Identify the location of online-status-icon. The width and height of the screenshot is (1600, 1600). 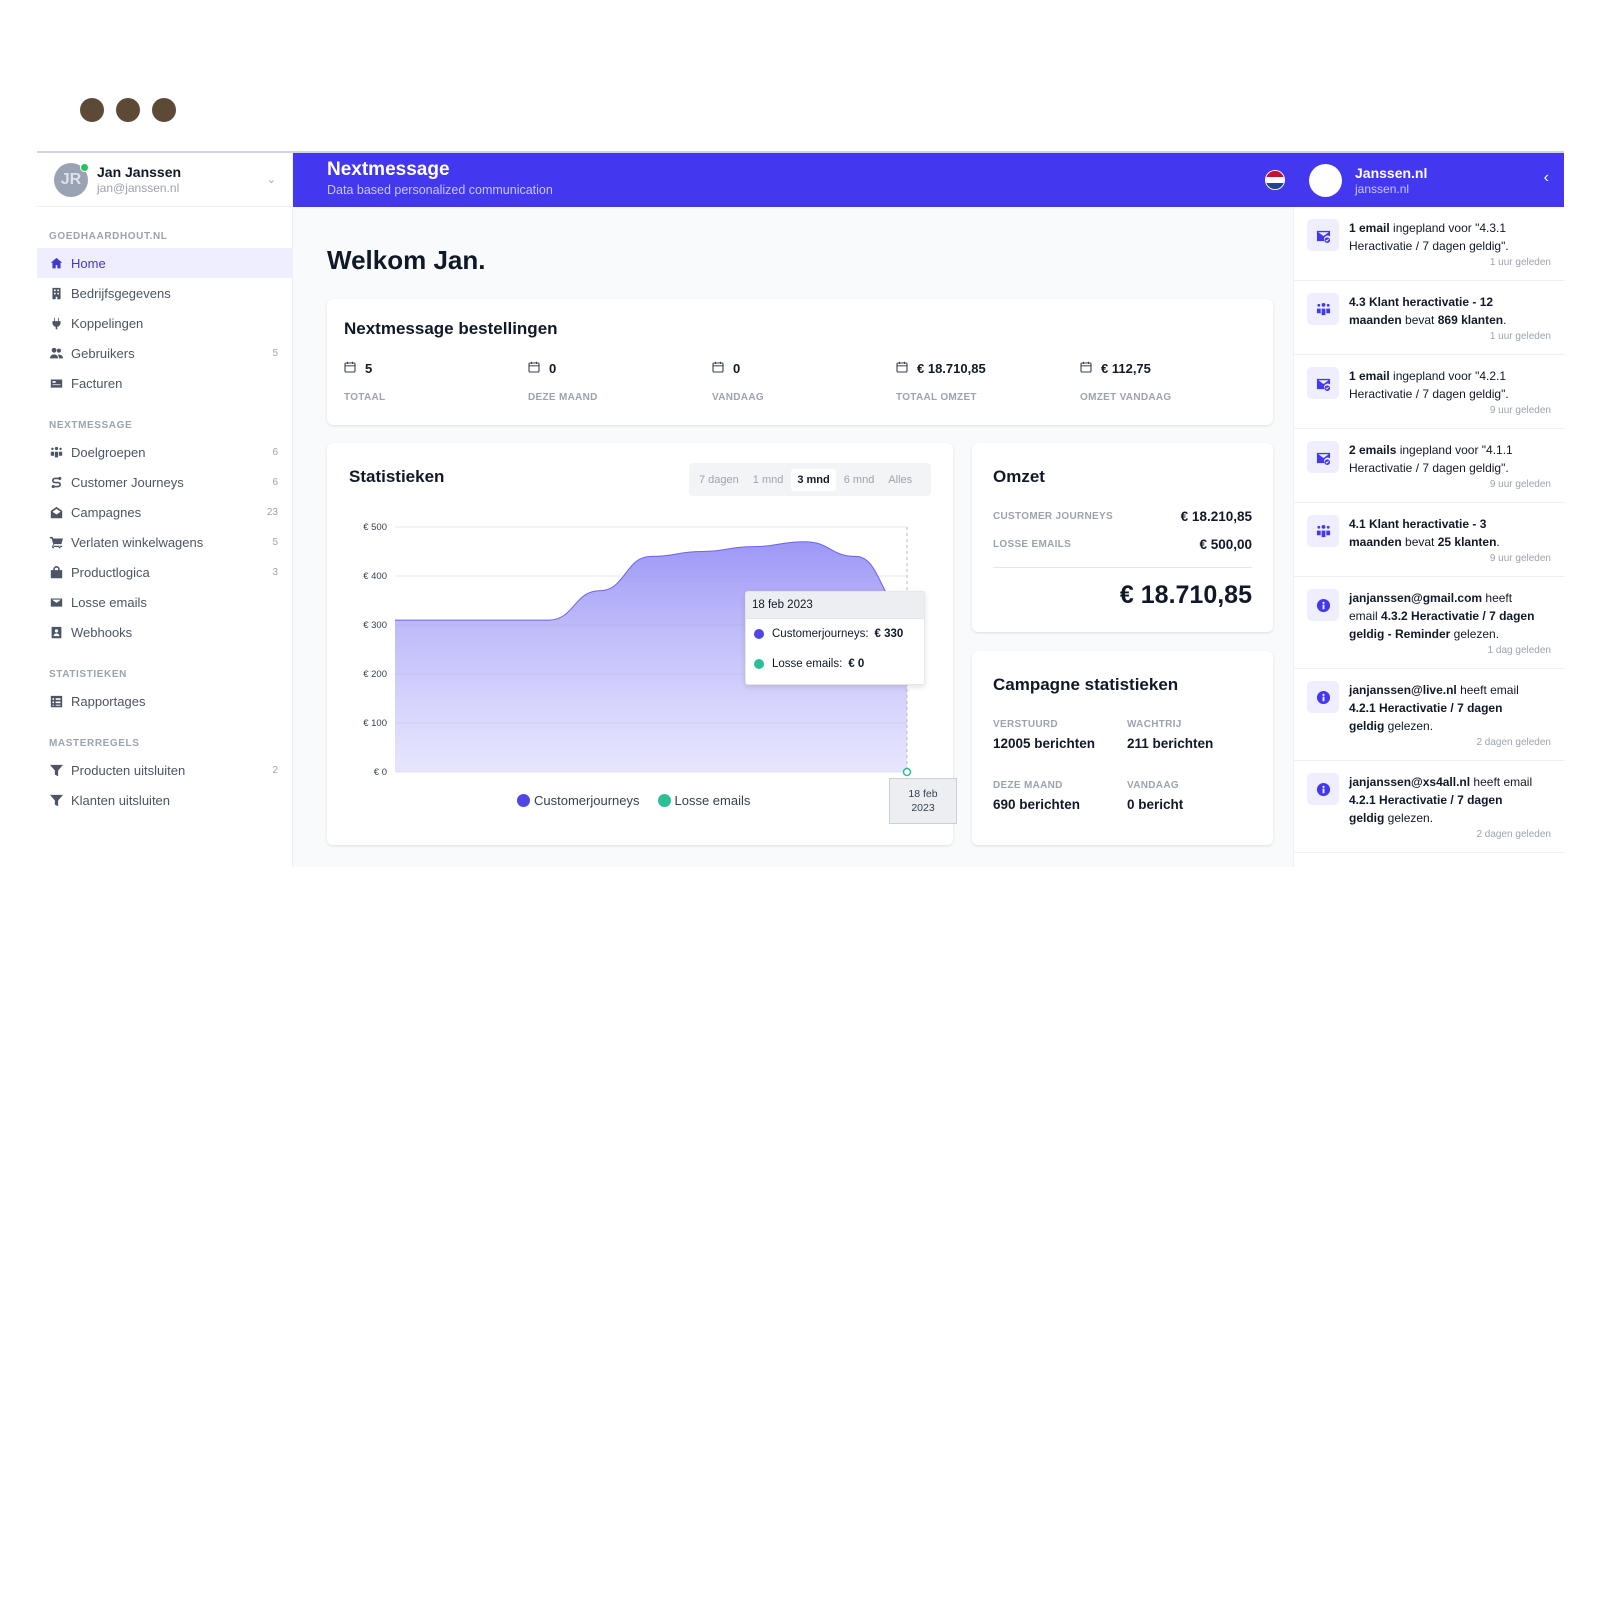
(84, 167).